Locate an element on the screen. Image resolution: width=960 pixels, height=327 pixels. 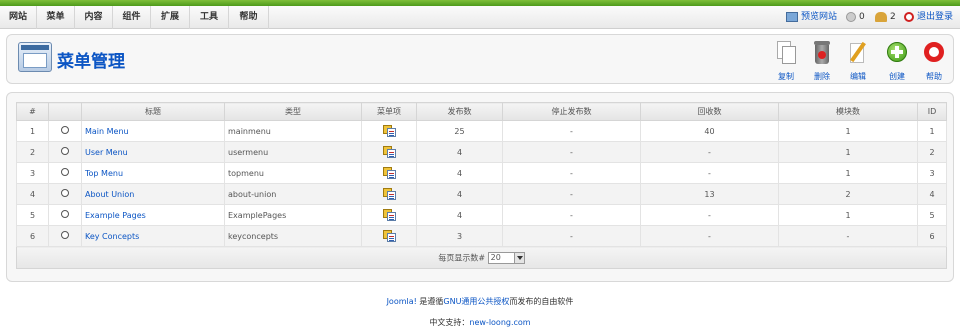
row-trashed: 40 is located at coordinates (709, 131).